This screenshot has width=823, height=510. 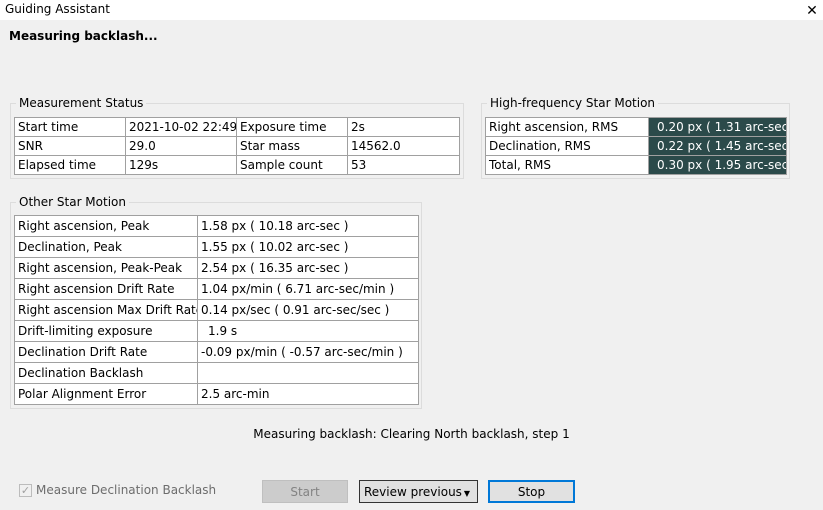 I want to click on label-dec-backlash: Declination Backlash, so click(x=106, y=373).